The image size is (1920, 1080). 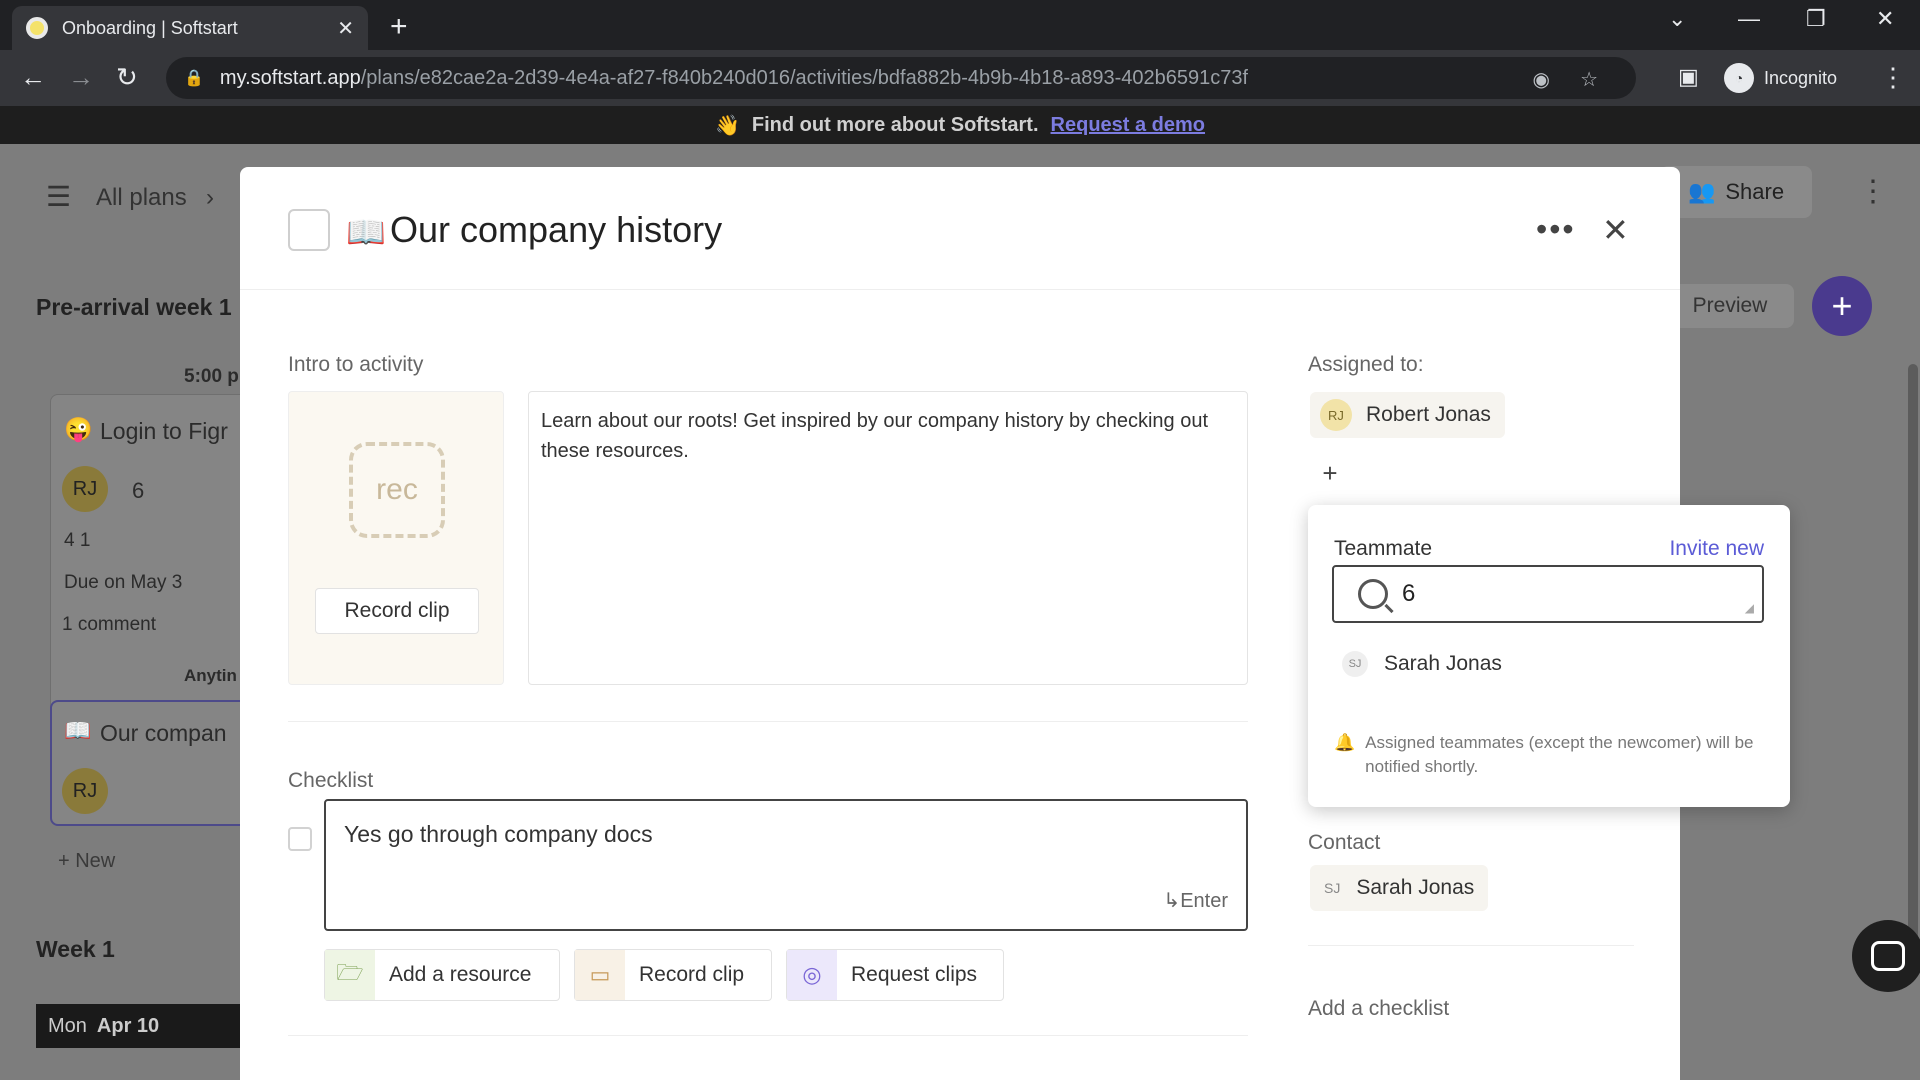 What do you see at coordinates (190, 28) in the screenshot?
I see `browser-tab: Onboarding | Softstart ✕` at bounding box center [190, 28].